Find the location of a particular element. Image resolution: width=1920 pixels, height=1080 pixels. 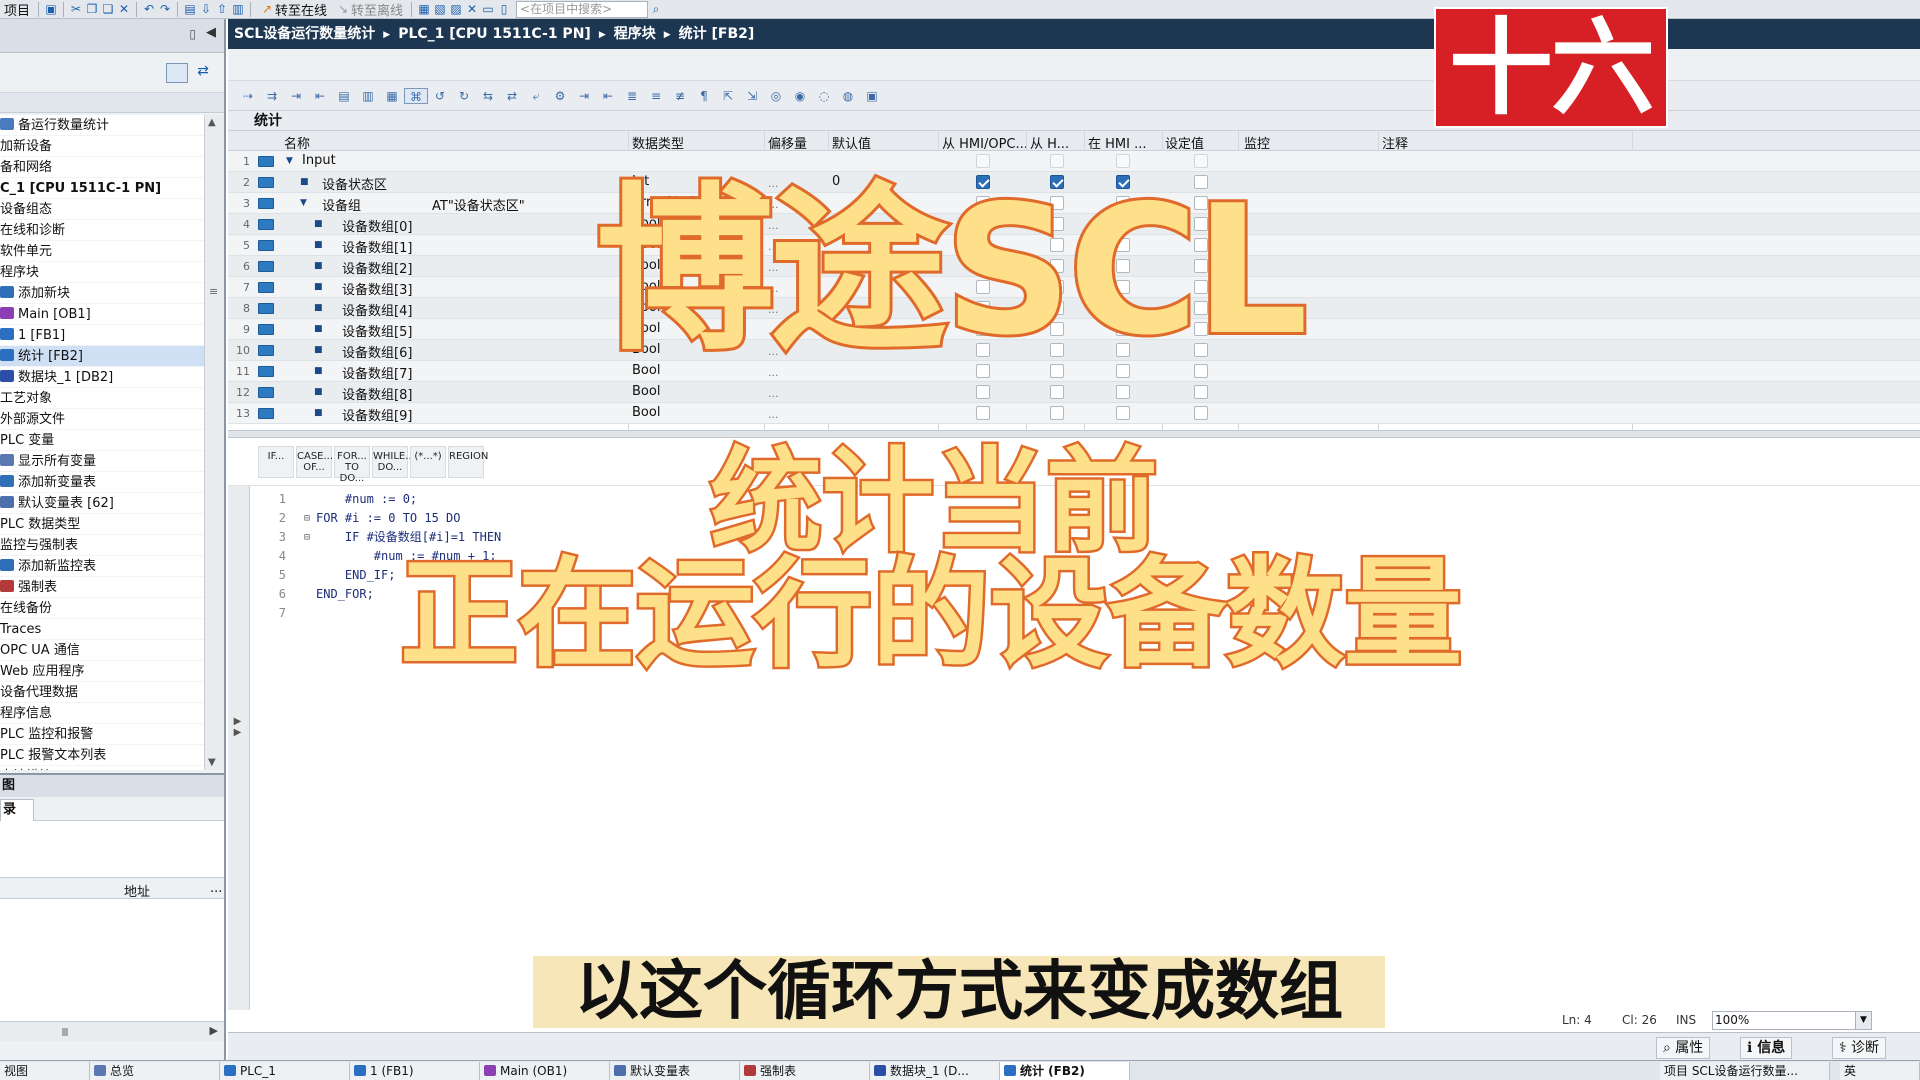

tree-item: 数据块_1 [DB2] is located at coordinates (102, 377).